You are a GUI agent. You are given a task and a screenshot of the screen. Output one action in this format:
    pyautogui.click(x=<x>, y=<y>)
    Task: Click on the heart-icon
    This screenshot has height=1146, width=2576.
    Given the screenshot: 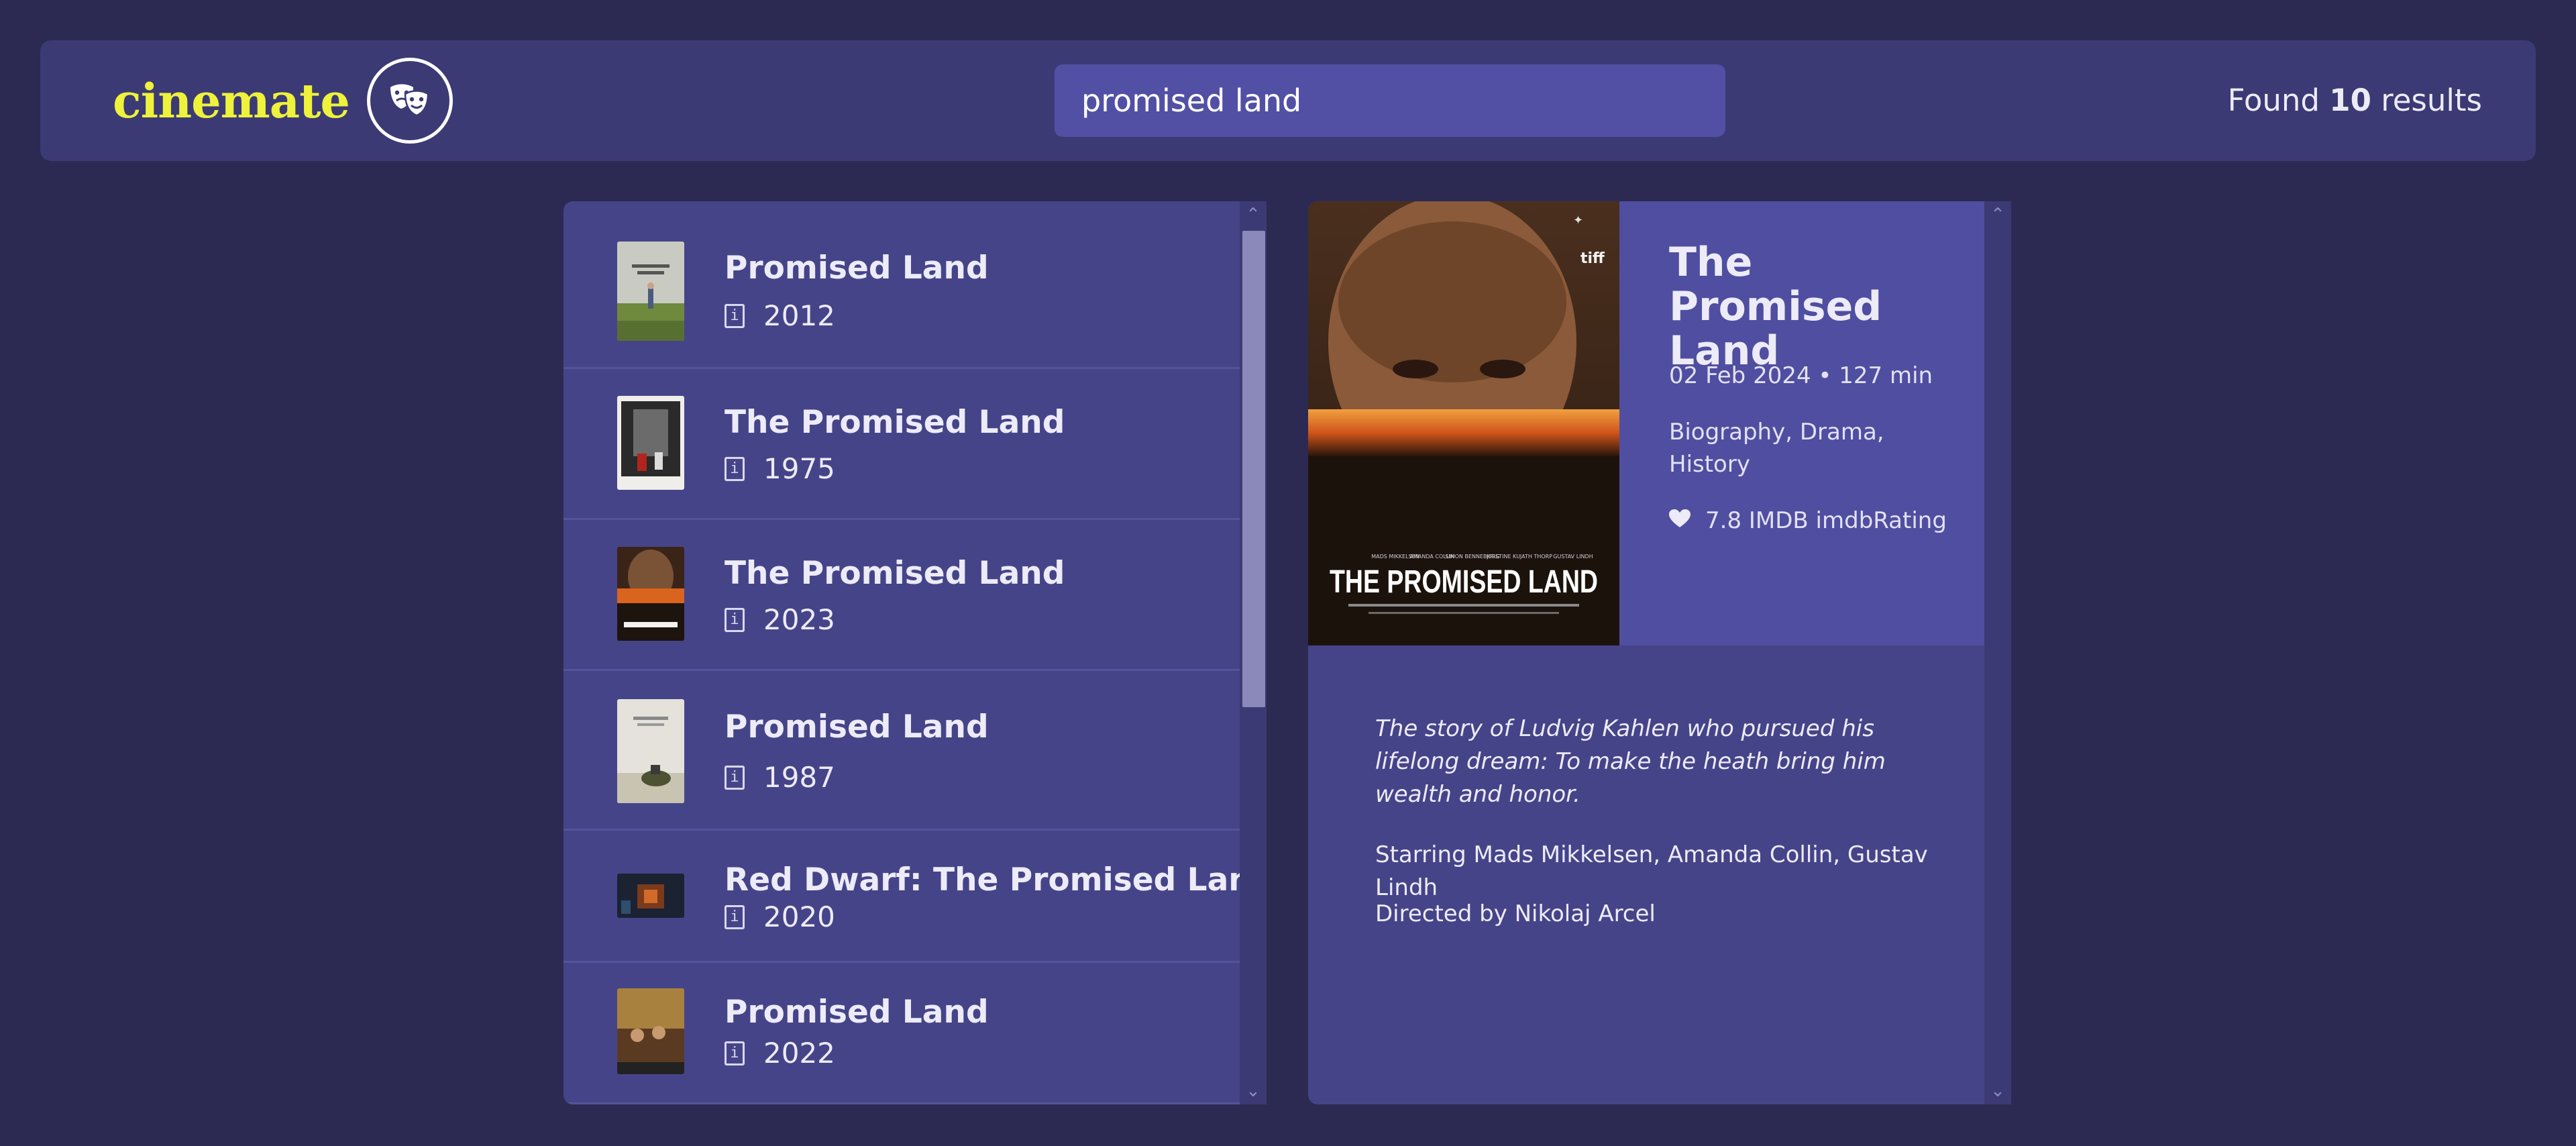 What is the action you would take?
    pyautogui.click(x=1679, y=521)
    